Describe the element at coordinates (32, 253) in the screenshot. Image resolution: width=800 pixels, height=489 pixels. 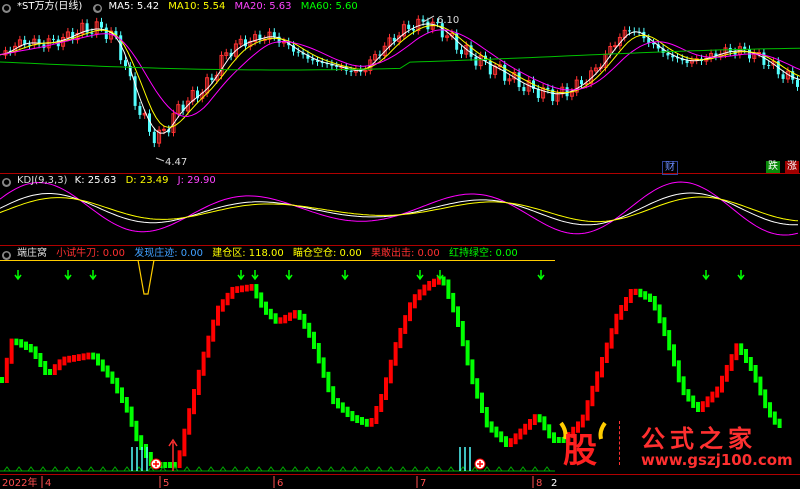
I see `zhuang-name: 端庄窝` at that location.